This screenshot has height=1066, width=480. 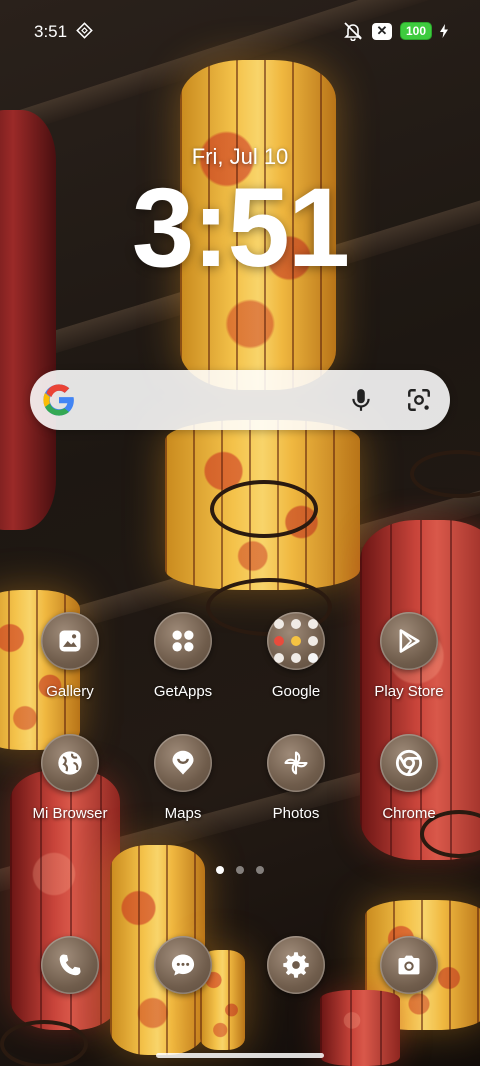 What do you see at coordinates (240, 1055) in the screenshot?
I see `home-gesture-bar` at bounding box center [240, 1055].